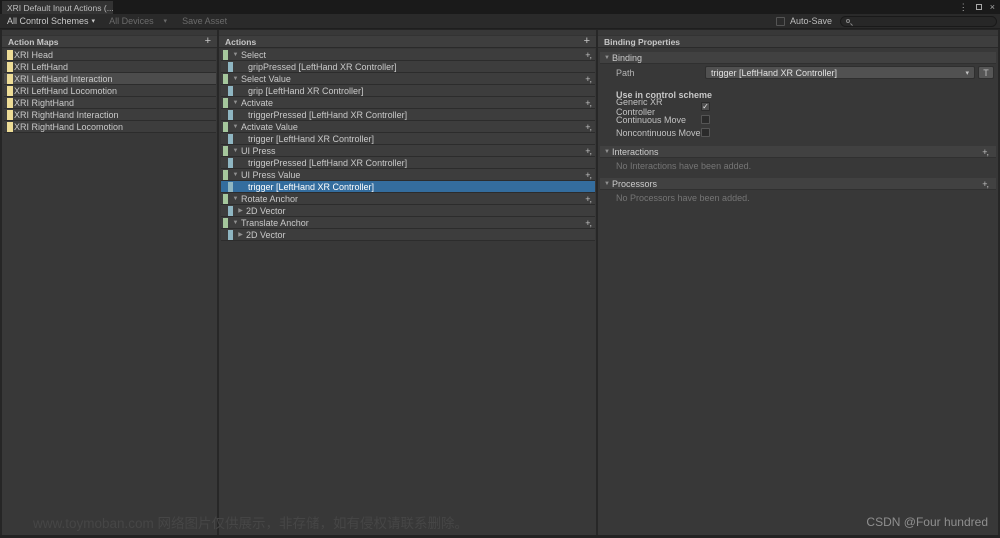  Describe the element at coordinates (408, 127) in the screenshot. I see `action-row: ▼ Activate Value +,` at that location.